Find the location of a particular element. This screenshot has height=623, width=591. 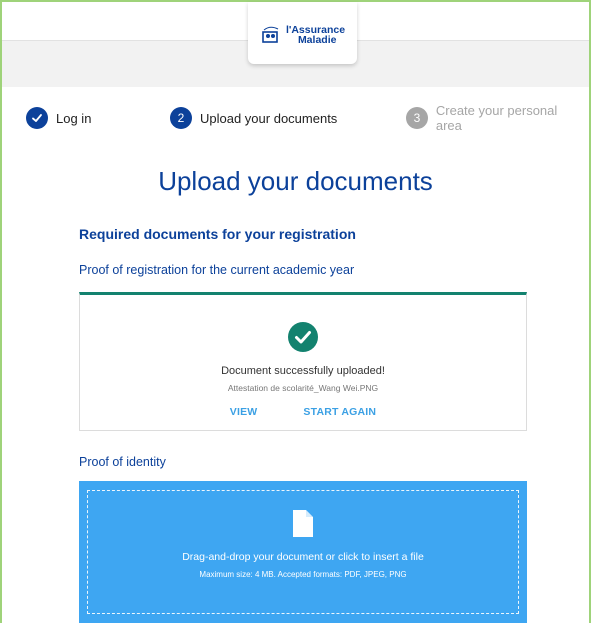

identity-proof-label: Proof of identity is located at coordinates (122, 462).